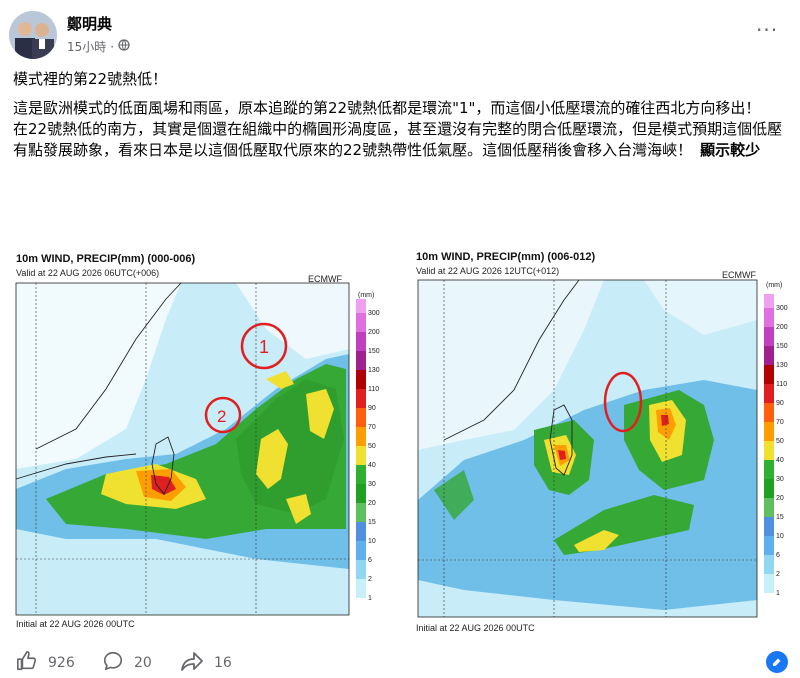 This screenshot has width=800, height=678. I want to click on like-icon, so click(27, 663).